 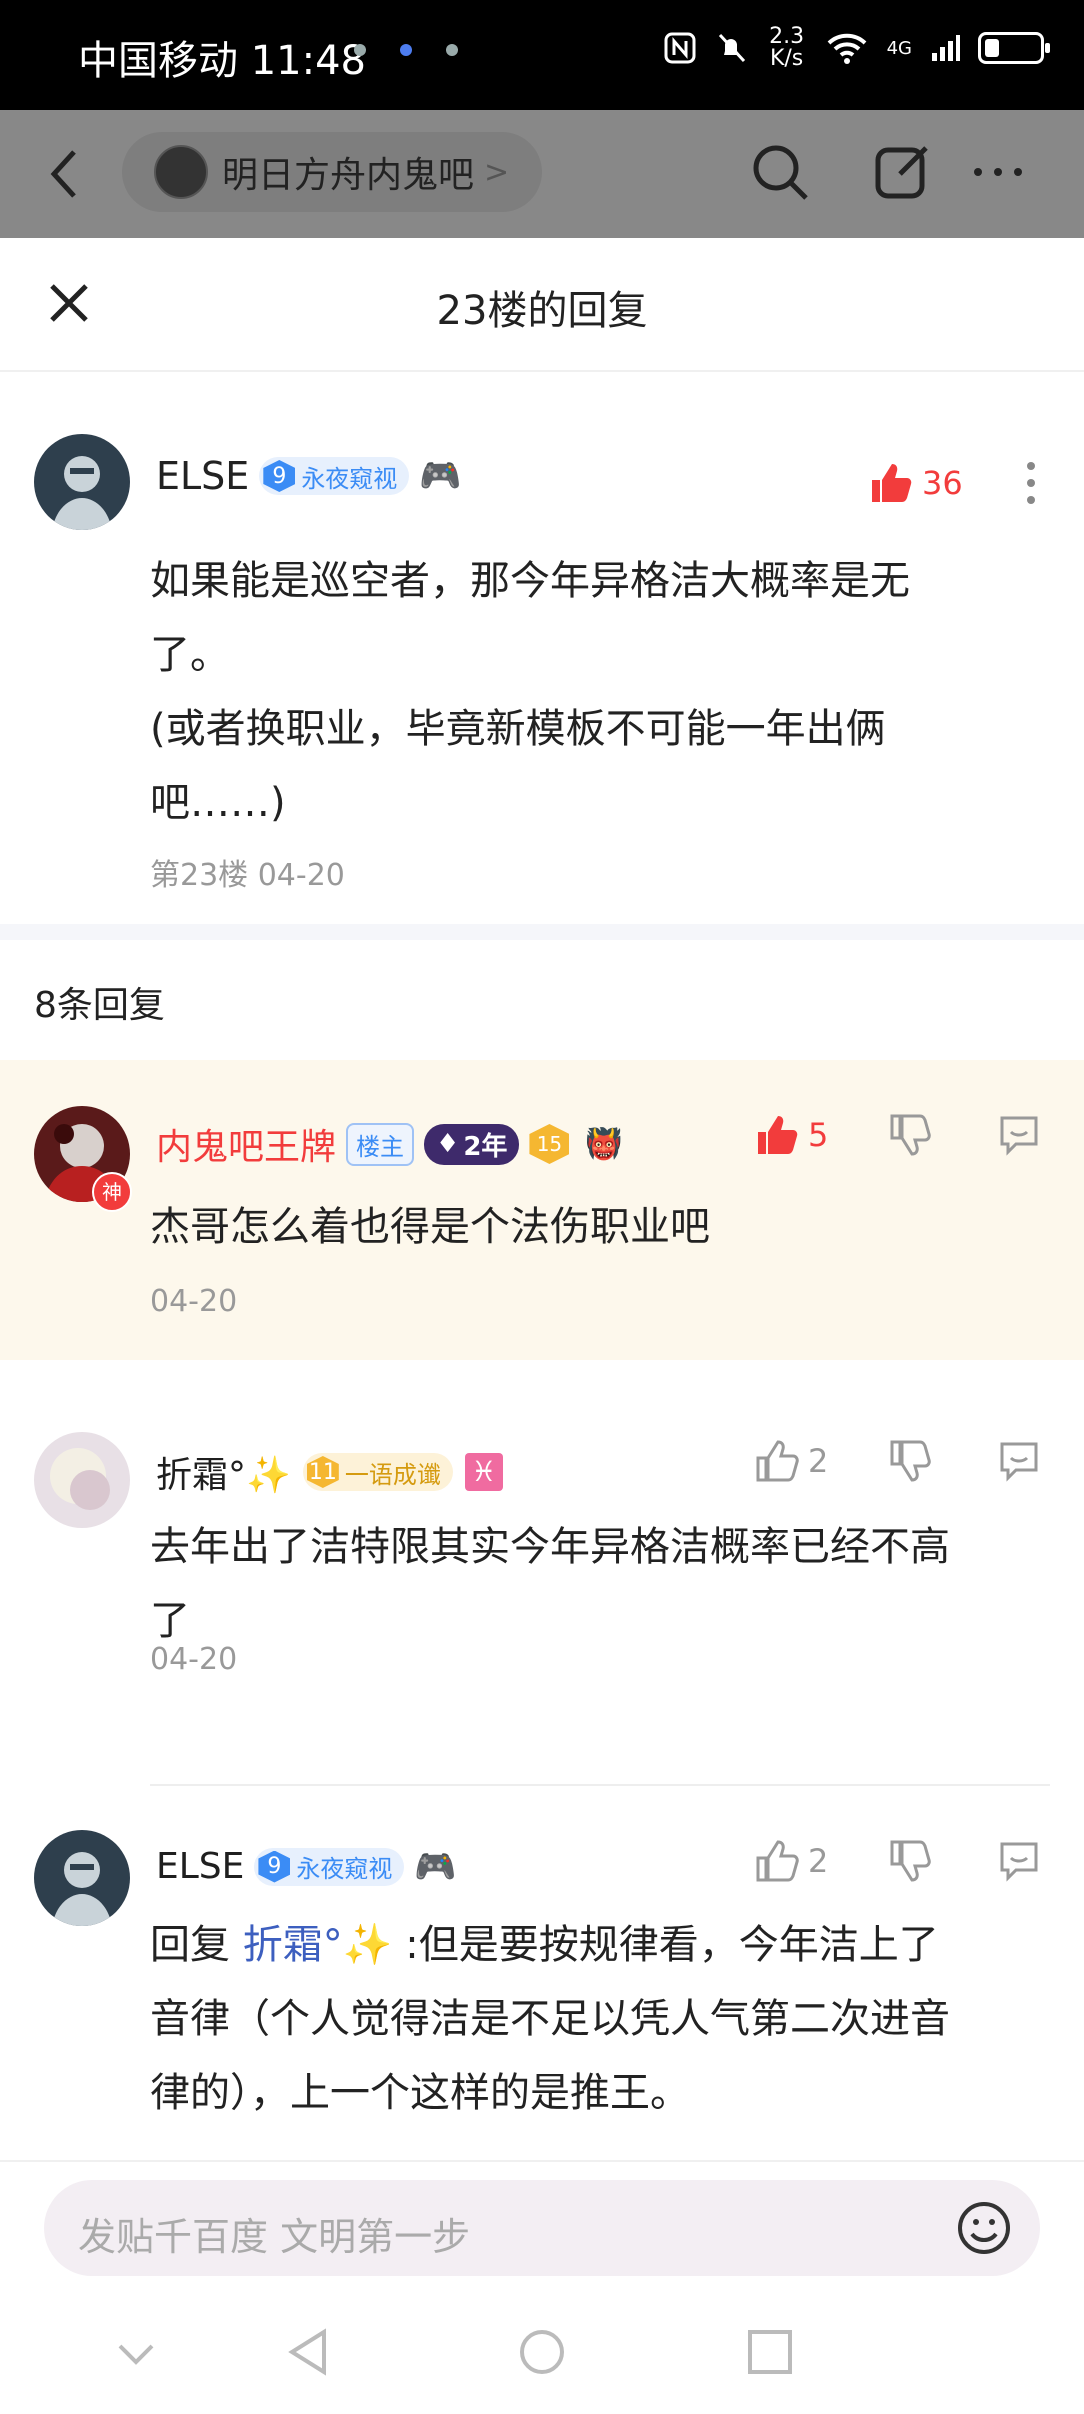 I want to click on wifi-icon, so click(x=846, y=48).